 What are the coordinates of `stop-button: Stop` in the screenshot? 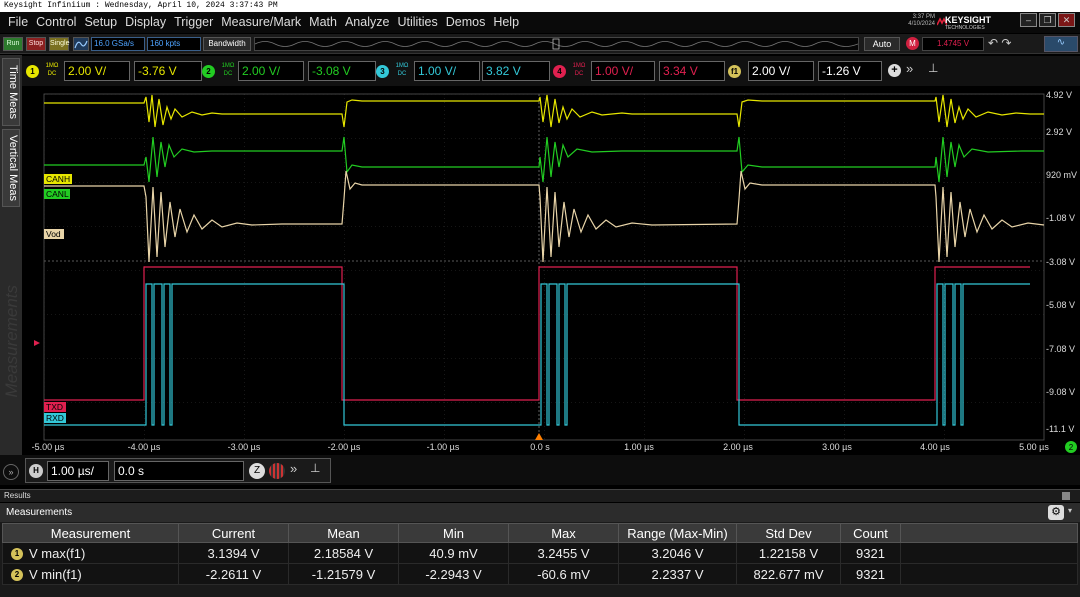 It's located at (36, 44).